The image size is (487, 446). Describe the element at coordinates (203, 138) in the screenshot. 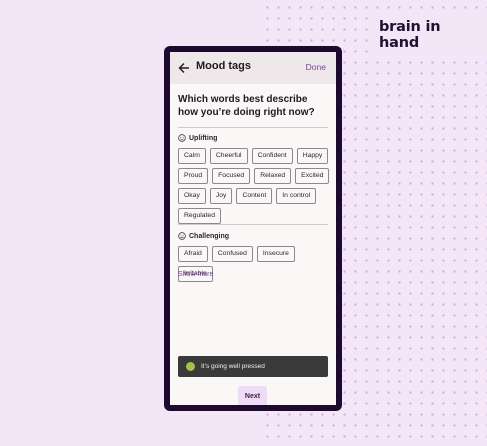

I see `section-label: Uplifting` at that location.